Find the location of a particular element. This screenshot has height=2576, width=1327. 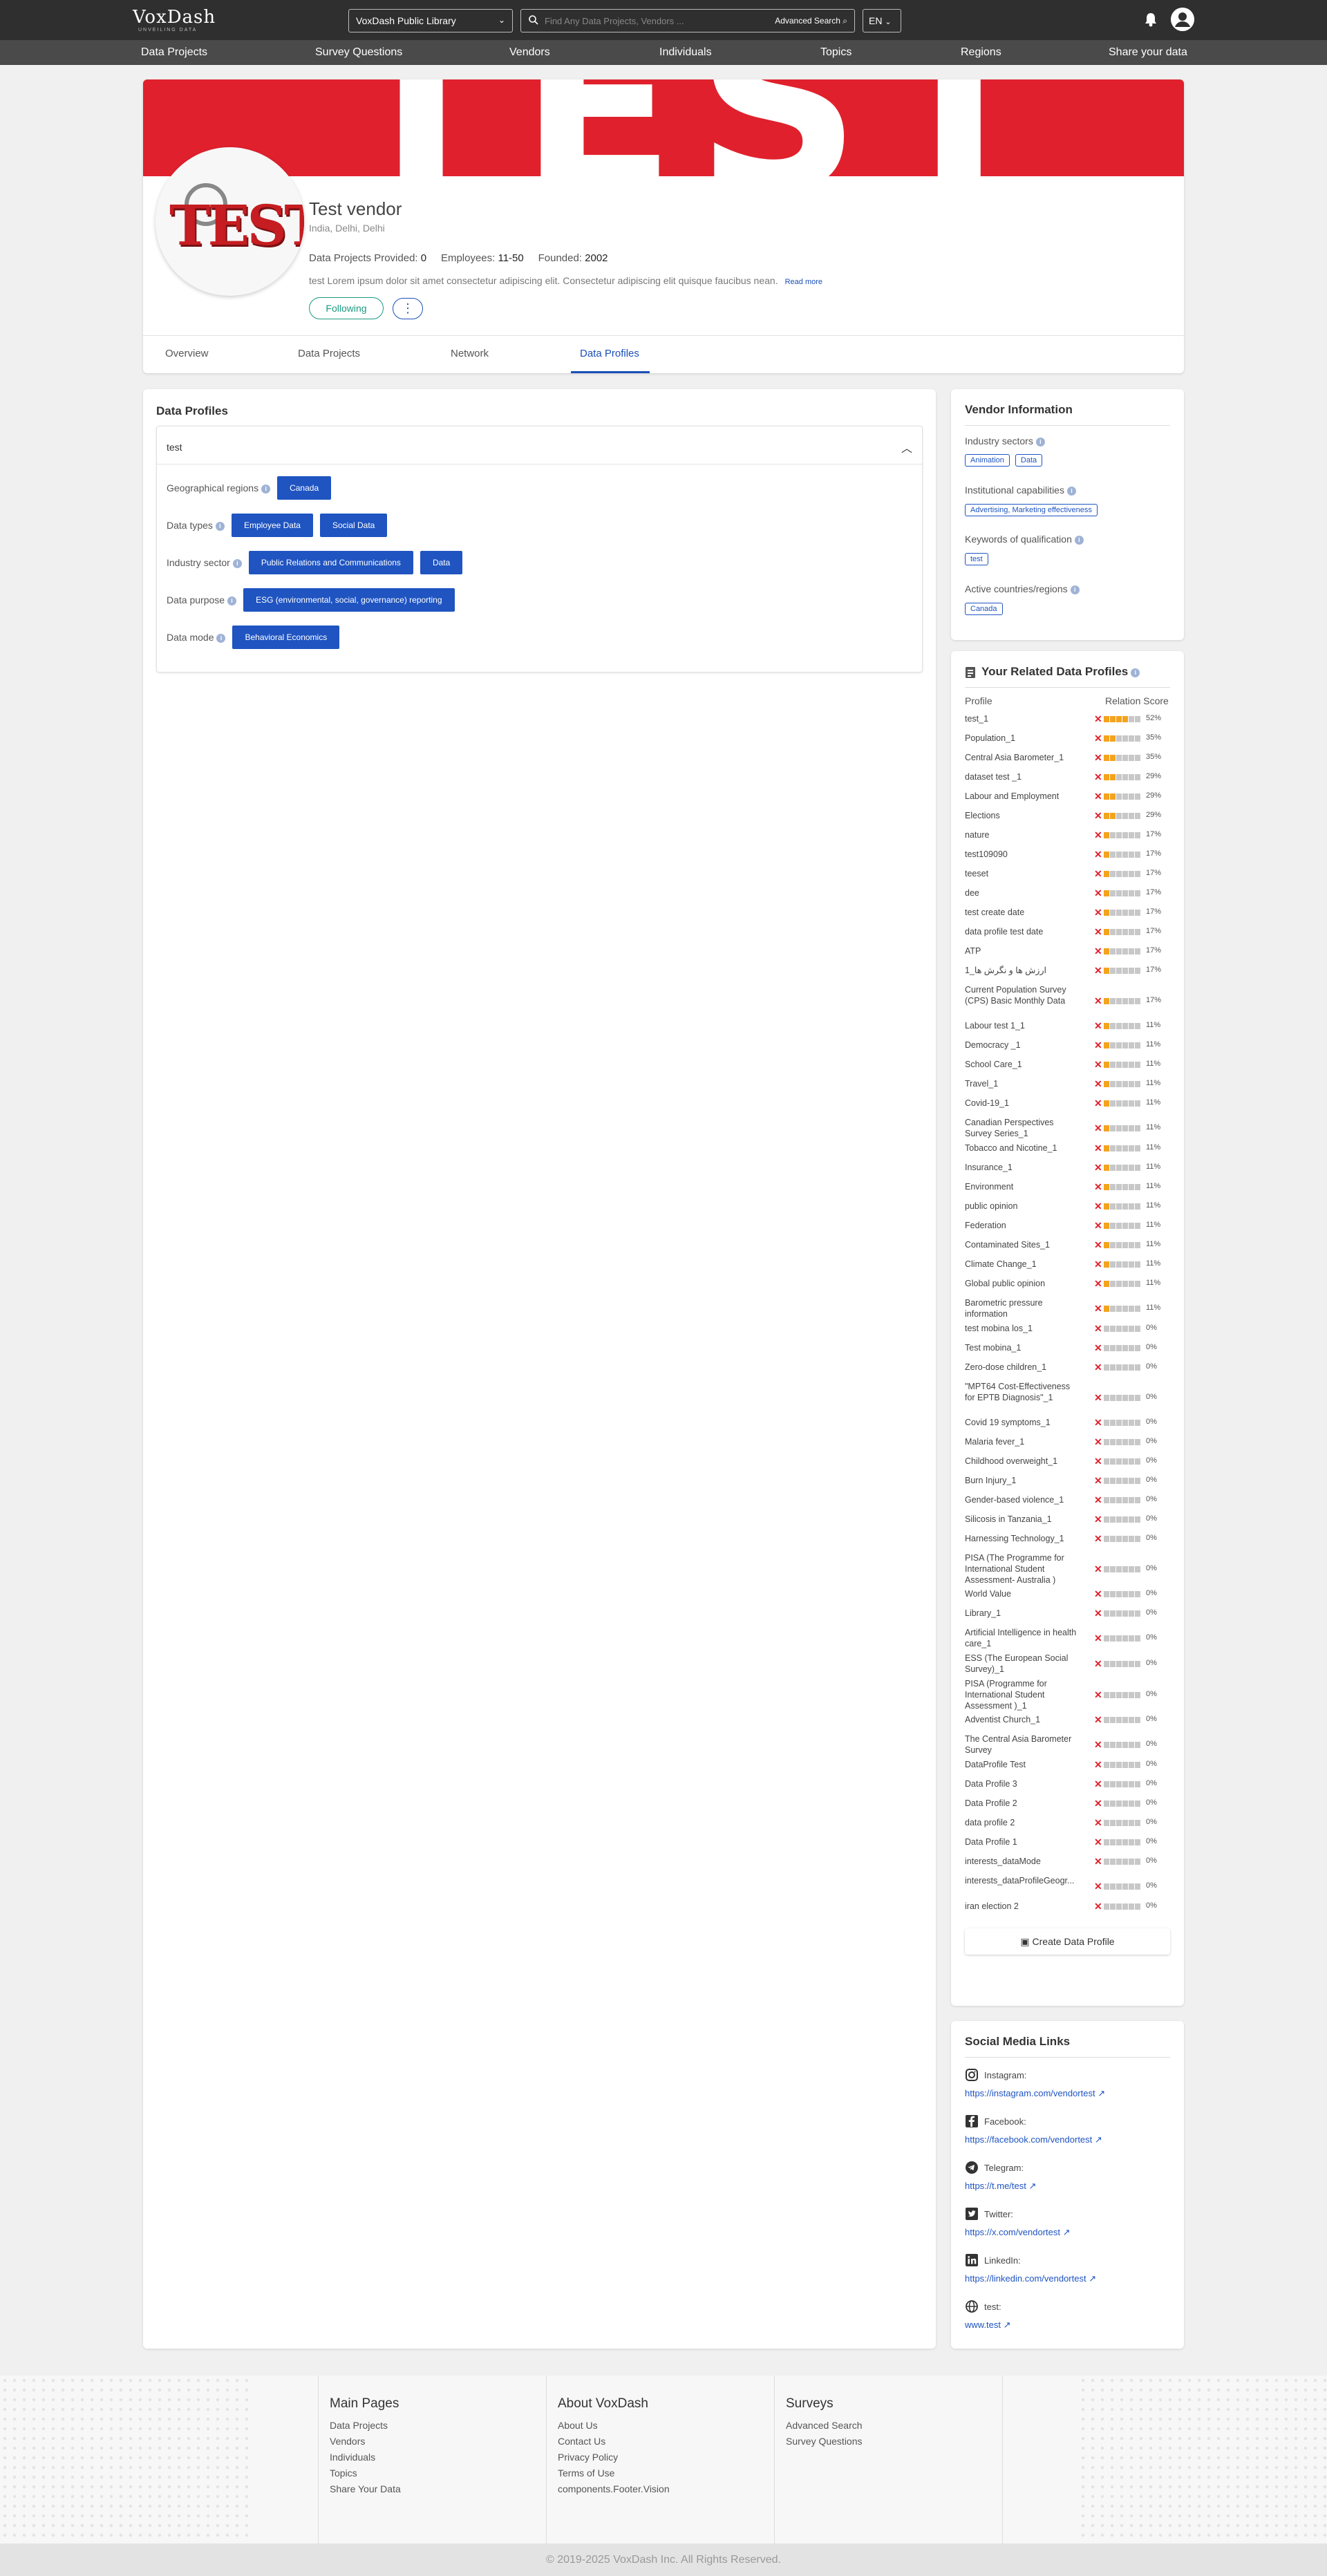

language-select: EN ⌄ is located at coordinates (882, 20).